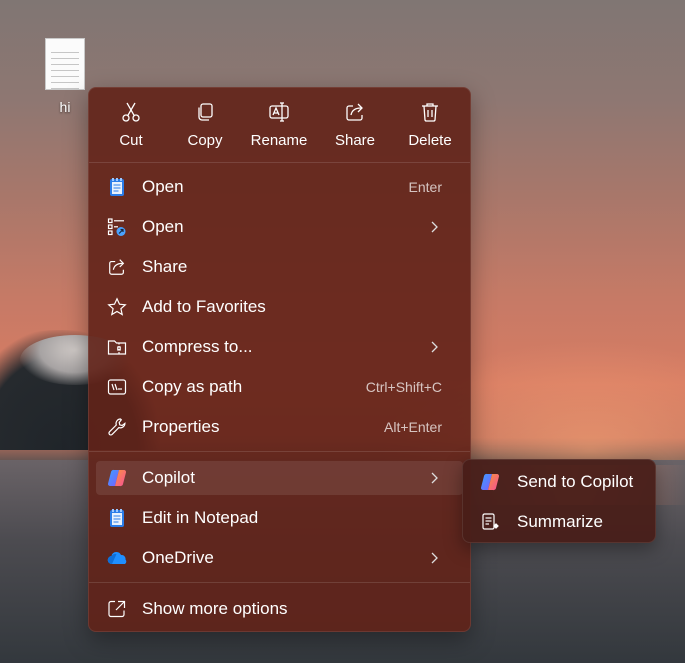 This screenshot has width=685, height=663. Describe the element at coordinates (403, 387) in the screenshot. I see `menu-item-shortcut: Ctrl+Shift+C` at that location.